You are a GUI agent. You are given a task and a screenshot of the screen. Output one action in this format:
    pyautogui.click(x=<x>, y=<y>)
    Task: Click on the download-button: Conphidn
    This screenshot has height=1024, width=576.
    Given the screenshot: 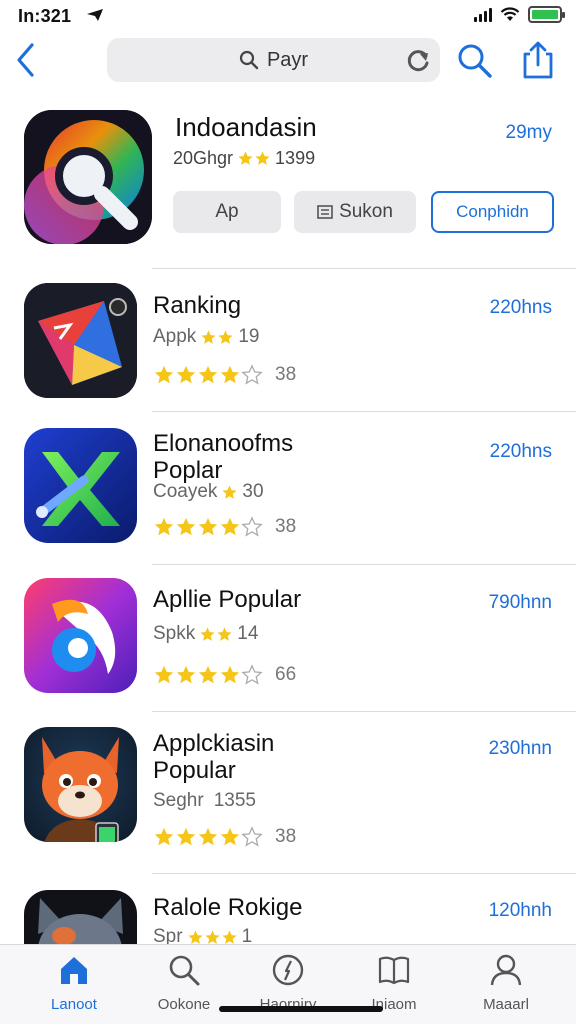 What is the action you would take?
    pyautogui.click(x=492, y=212)
    